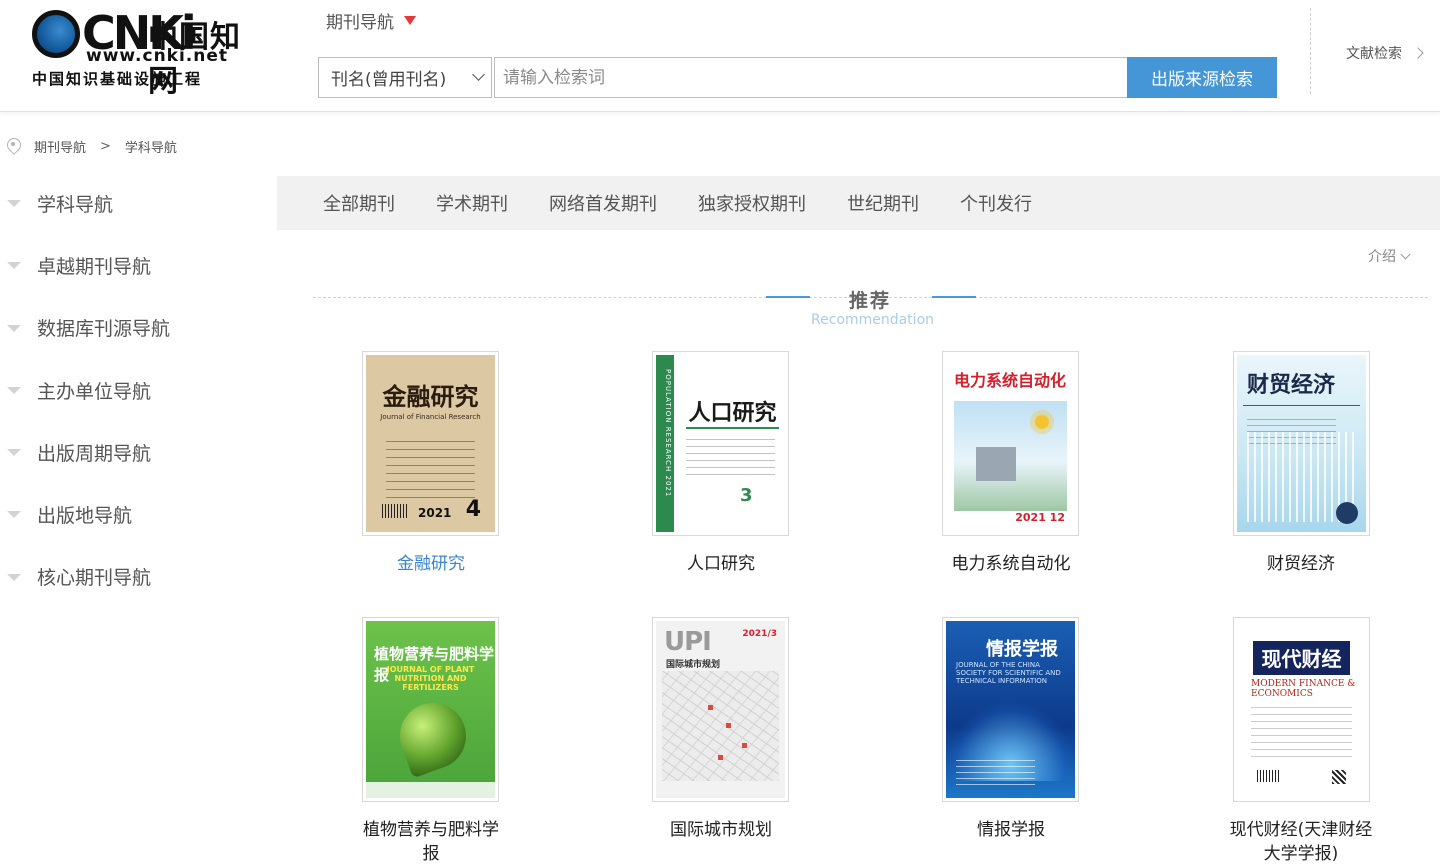 Image resolution: width=1440 pixels, height=866 pixels. I want to click on journal-cover: 电力系统自动化 2021 12, so click(1010, 443).